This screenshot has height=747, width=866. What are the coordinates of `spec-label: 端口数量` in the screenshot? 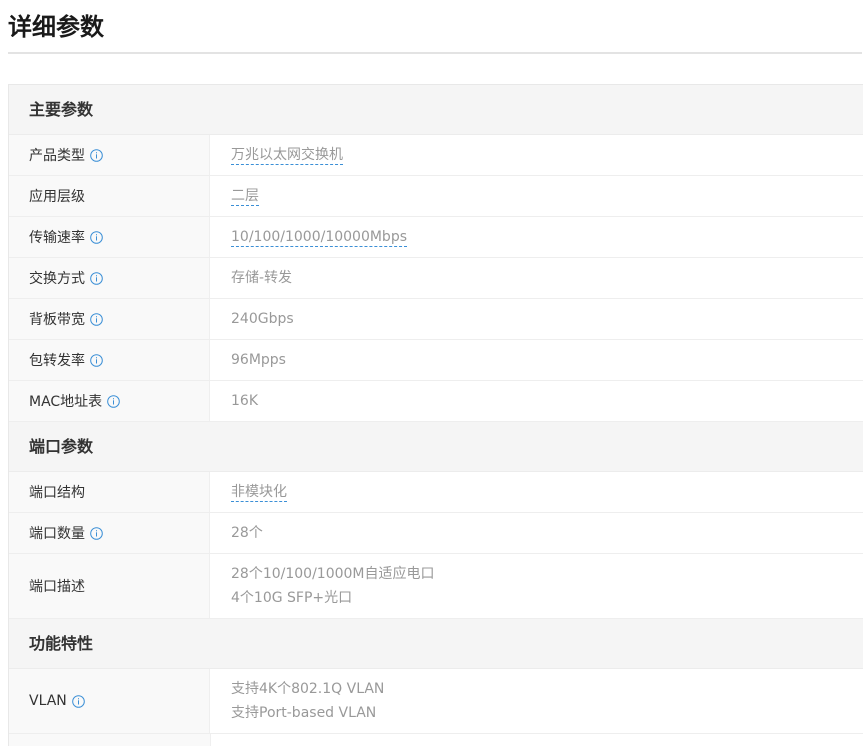 It's located at (109, 533).